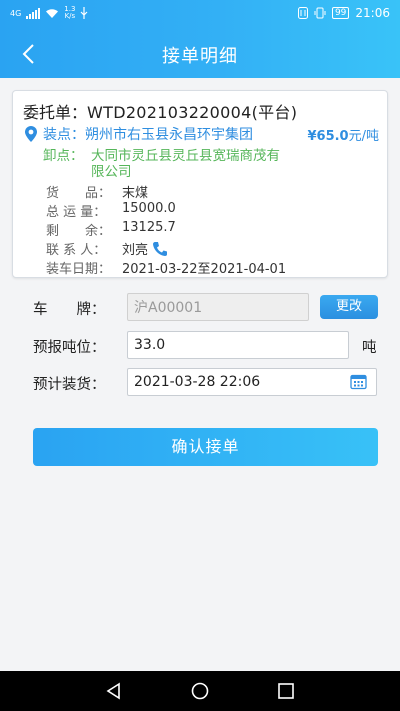 Image resolution: width=400 pixels, height=711 pixels. What do you see at coordinates (340, 13) in the screenshot?
I see `battery-icon: 99` at bounding box center [340, 13].